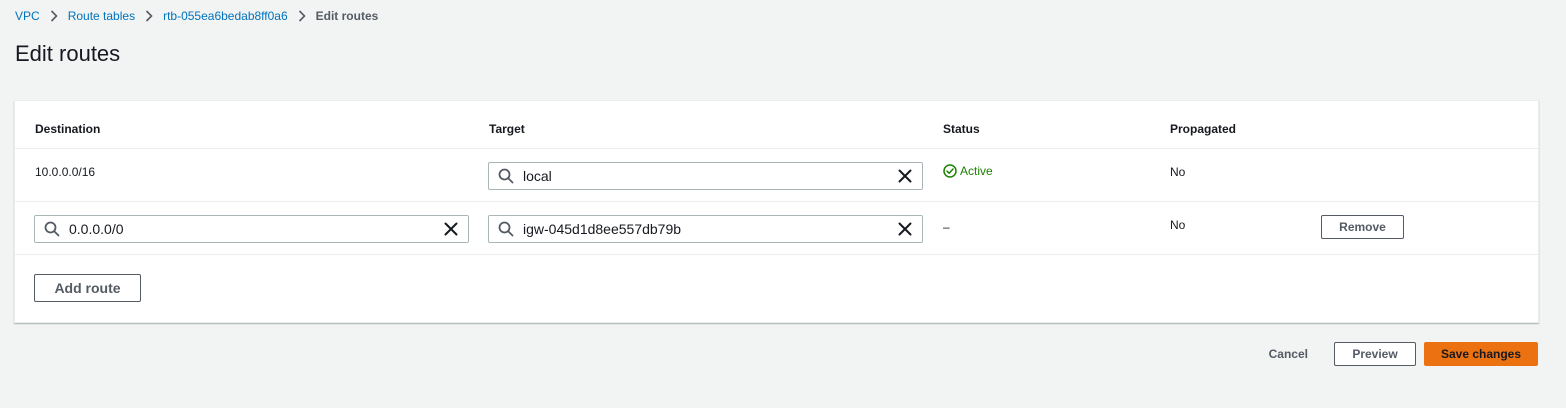 The width and height of the screenshot is (1566, 408). Describe the element at coordinates (347, 16) in the screenshot. I see `breadcrumb-current: Edit routes` at that location.